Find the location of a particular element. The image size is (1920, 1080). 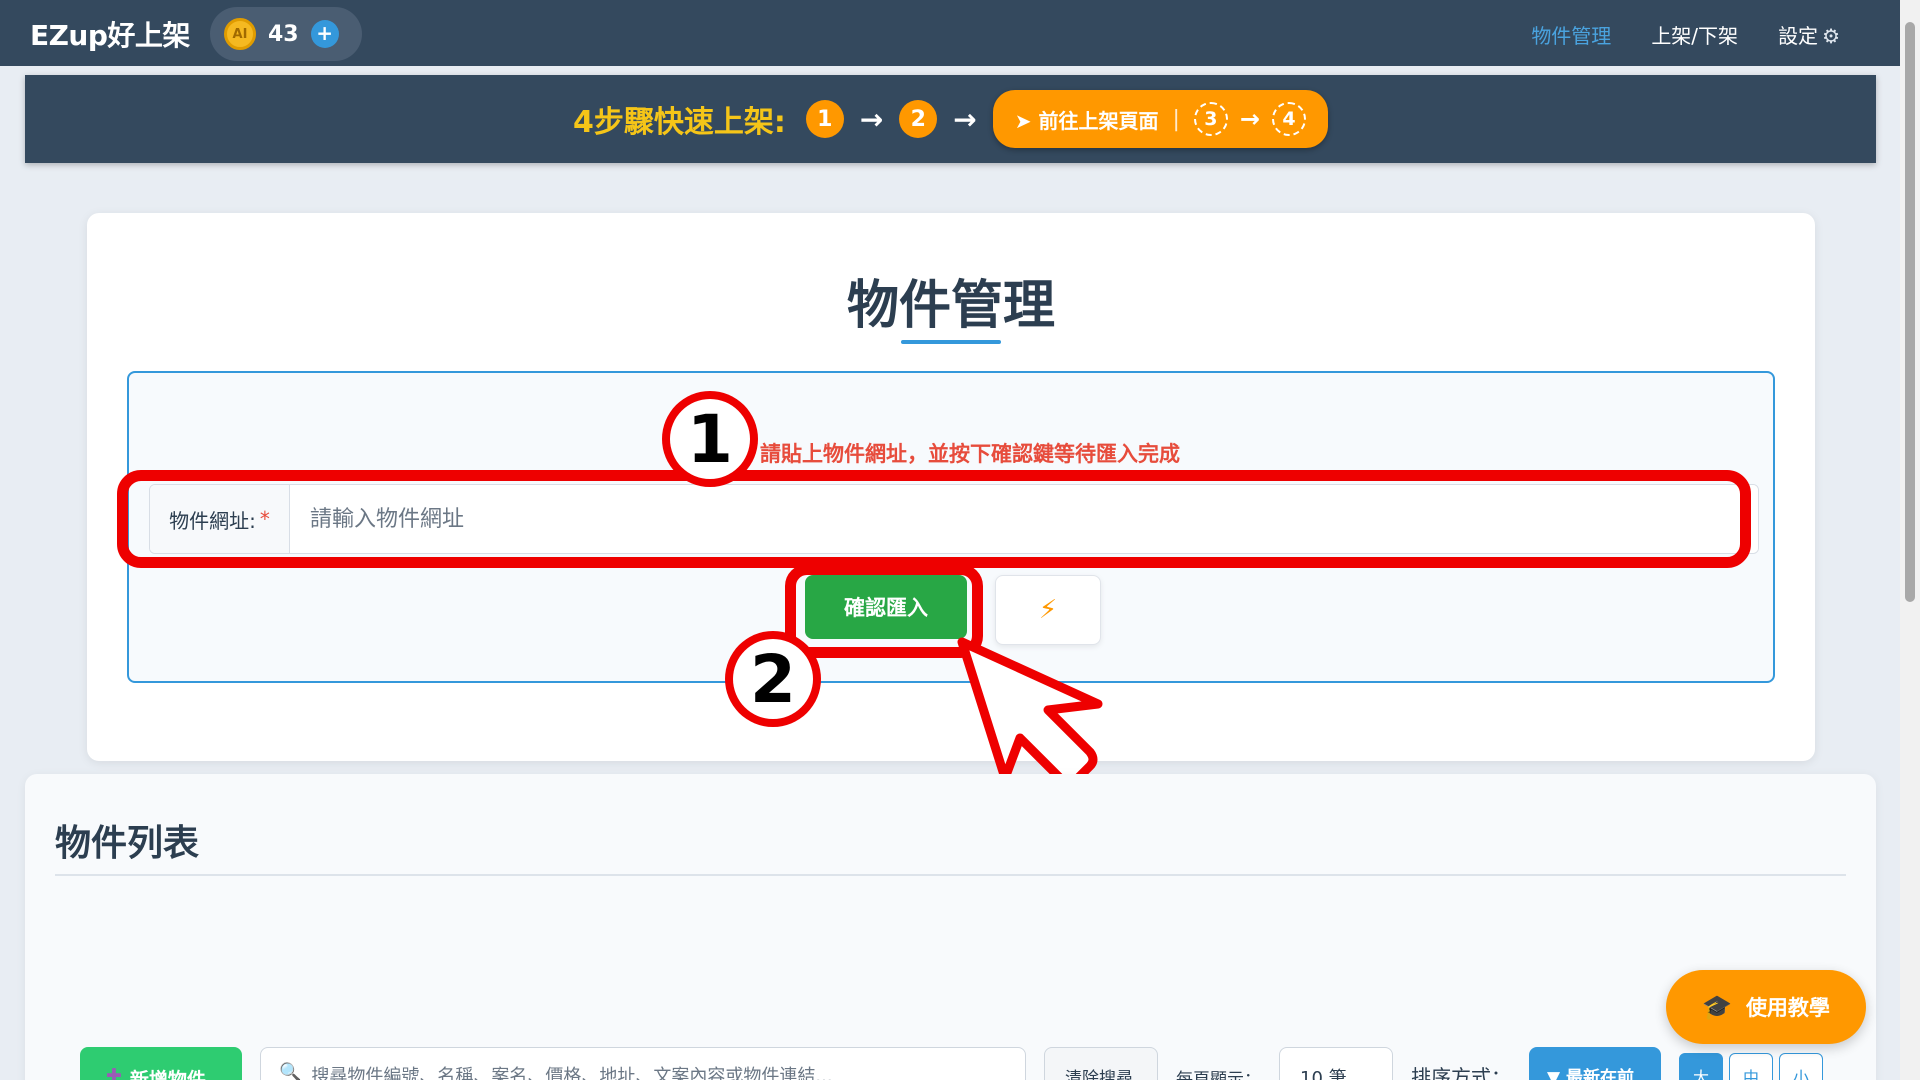

per-page-value: 10 筆 is located at coordinates (1323, 1074).